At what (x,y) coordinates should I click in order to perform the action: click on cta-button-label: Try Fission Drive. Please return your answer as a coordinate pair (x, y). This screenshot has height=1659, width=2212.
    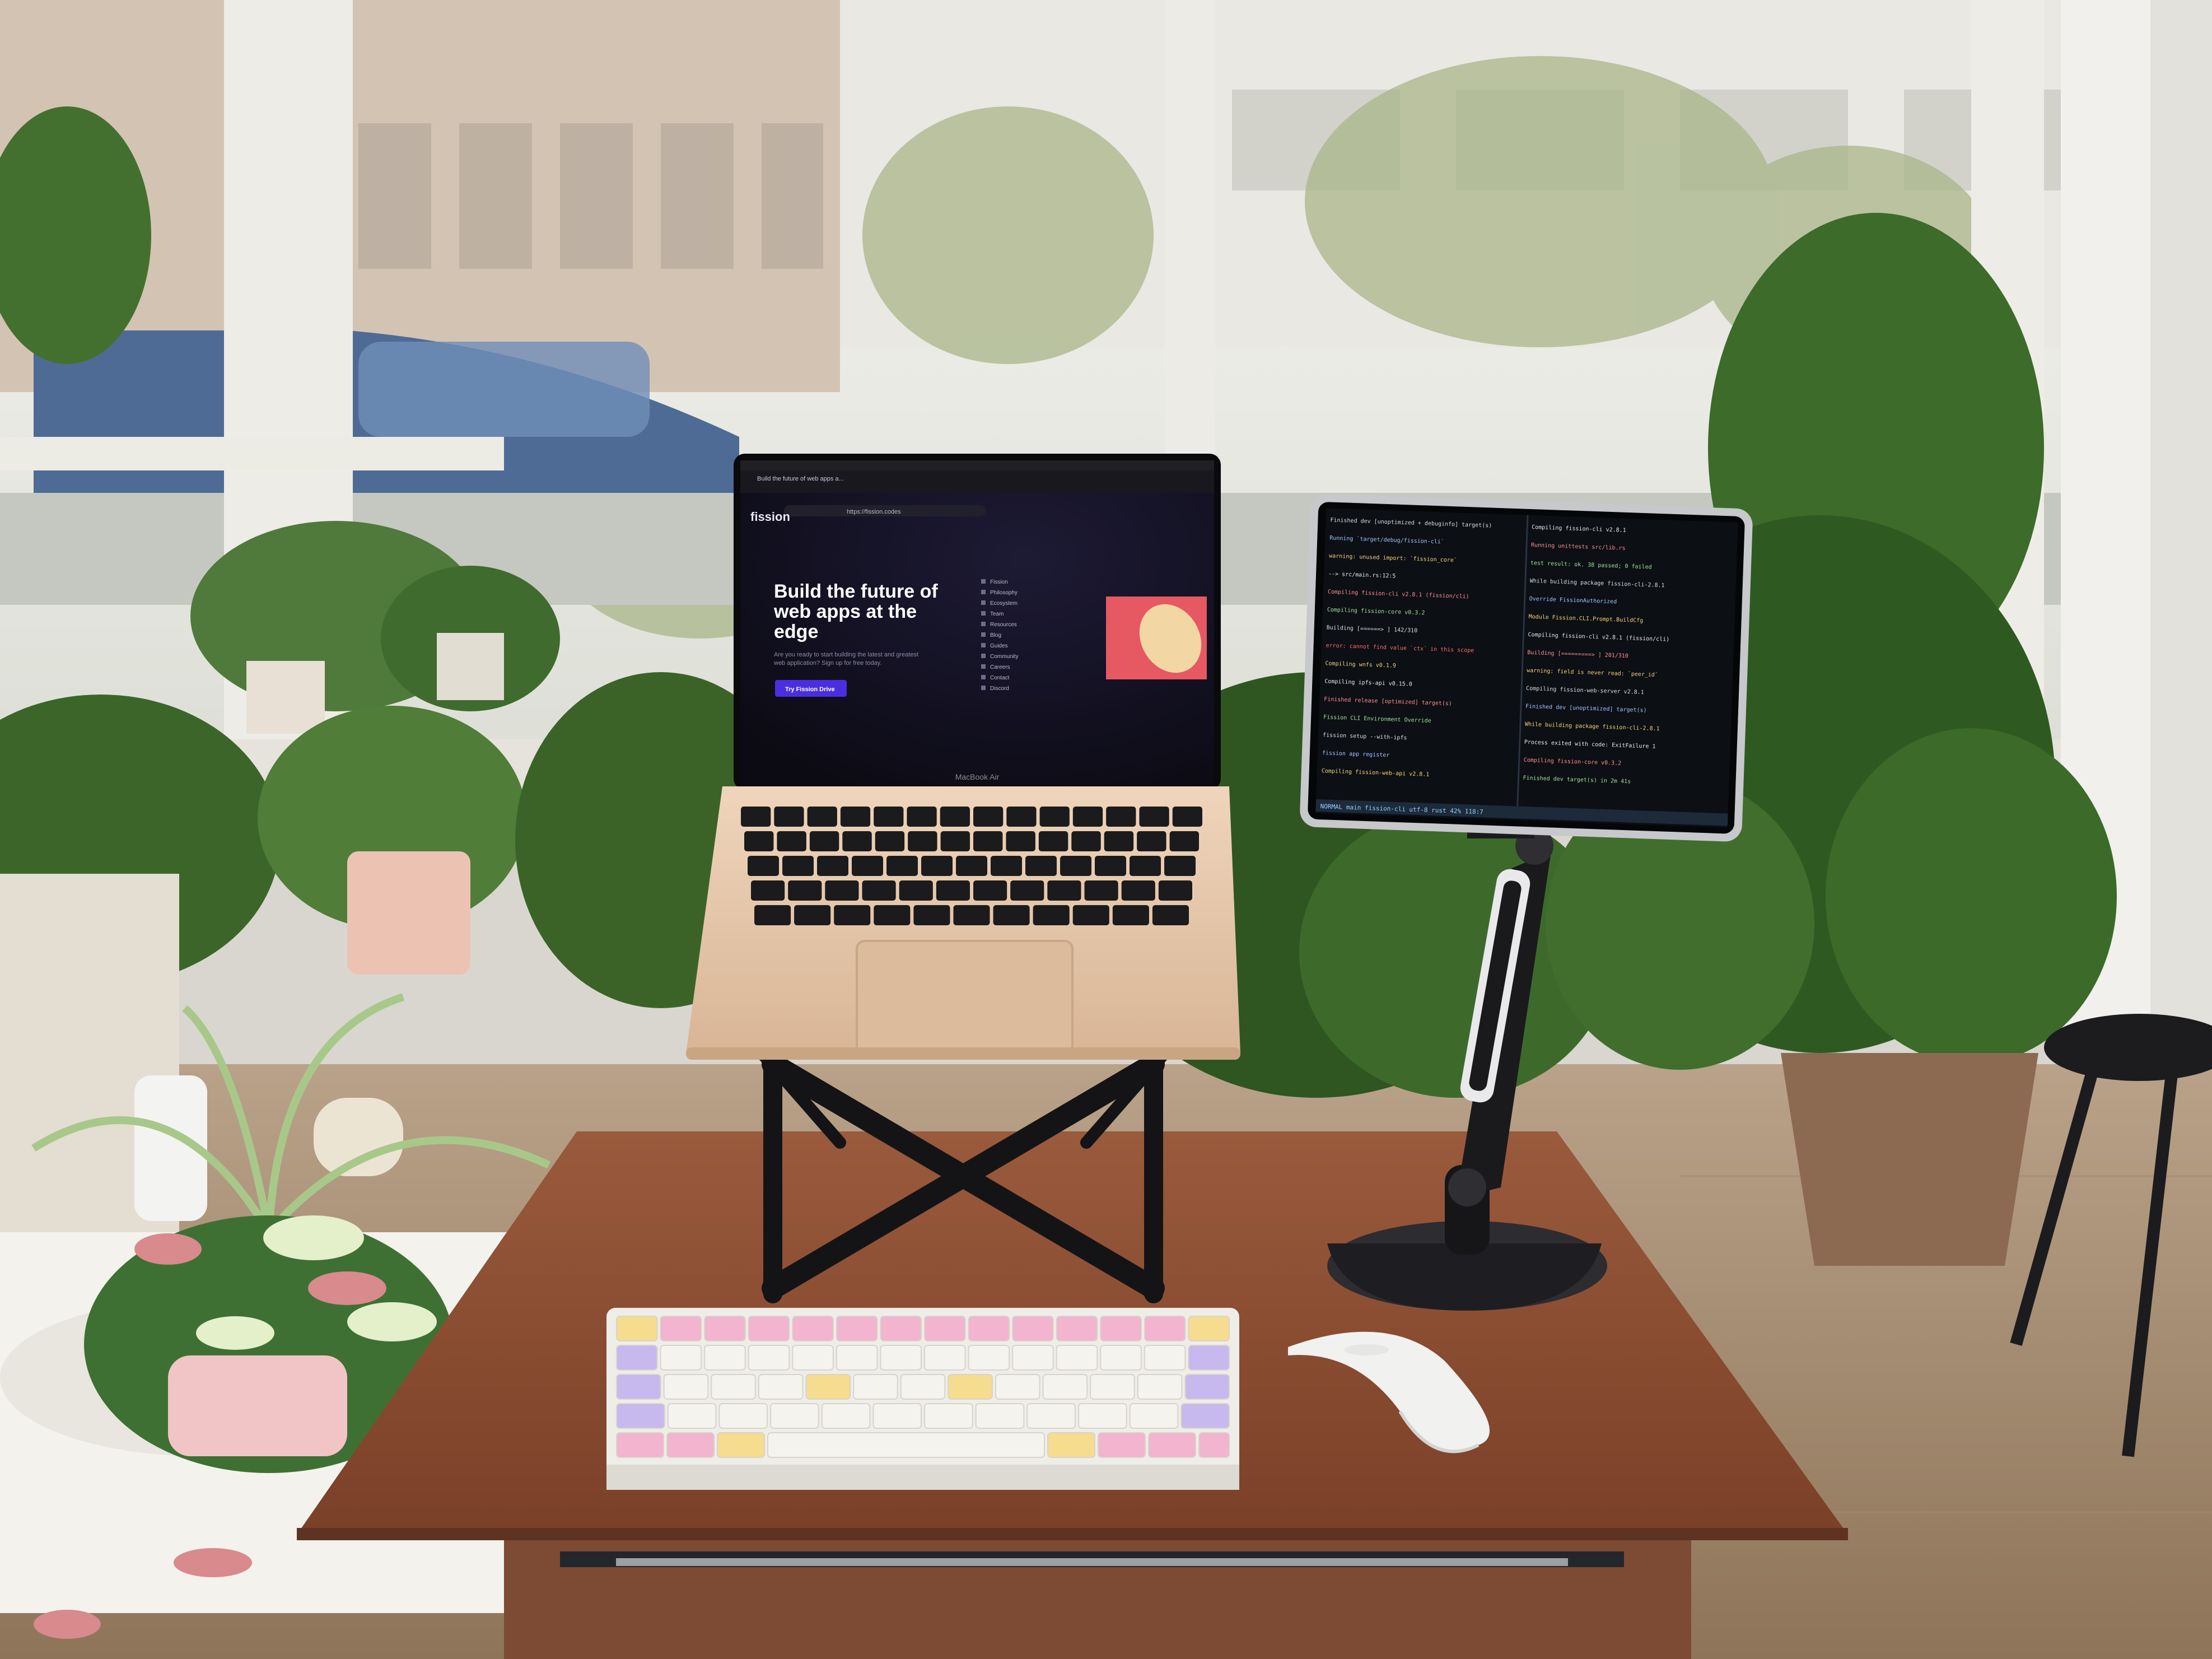
    Looking at the image, I should click on (810, 689).